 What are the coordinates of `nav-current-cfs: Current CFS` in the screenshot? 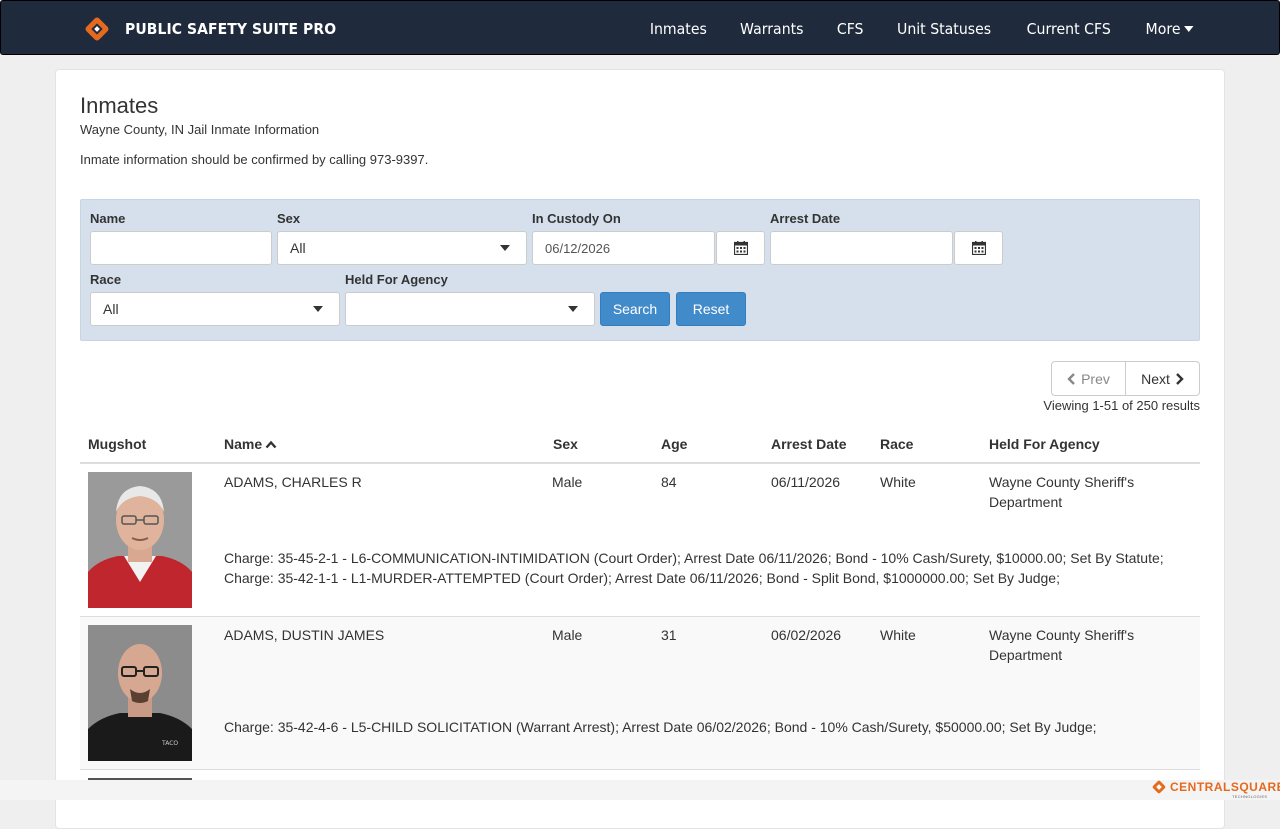 It's located at (1069, 29).